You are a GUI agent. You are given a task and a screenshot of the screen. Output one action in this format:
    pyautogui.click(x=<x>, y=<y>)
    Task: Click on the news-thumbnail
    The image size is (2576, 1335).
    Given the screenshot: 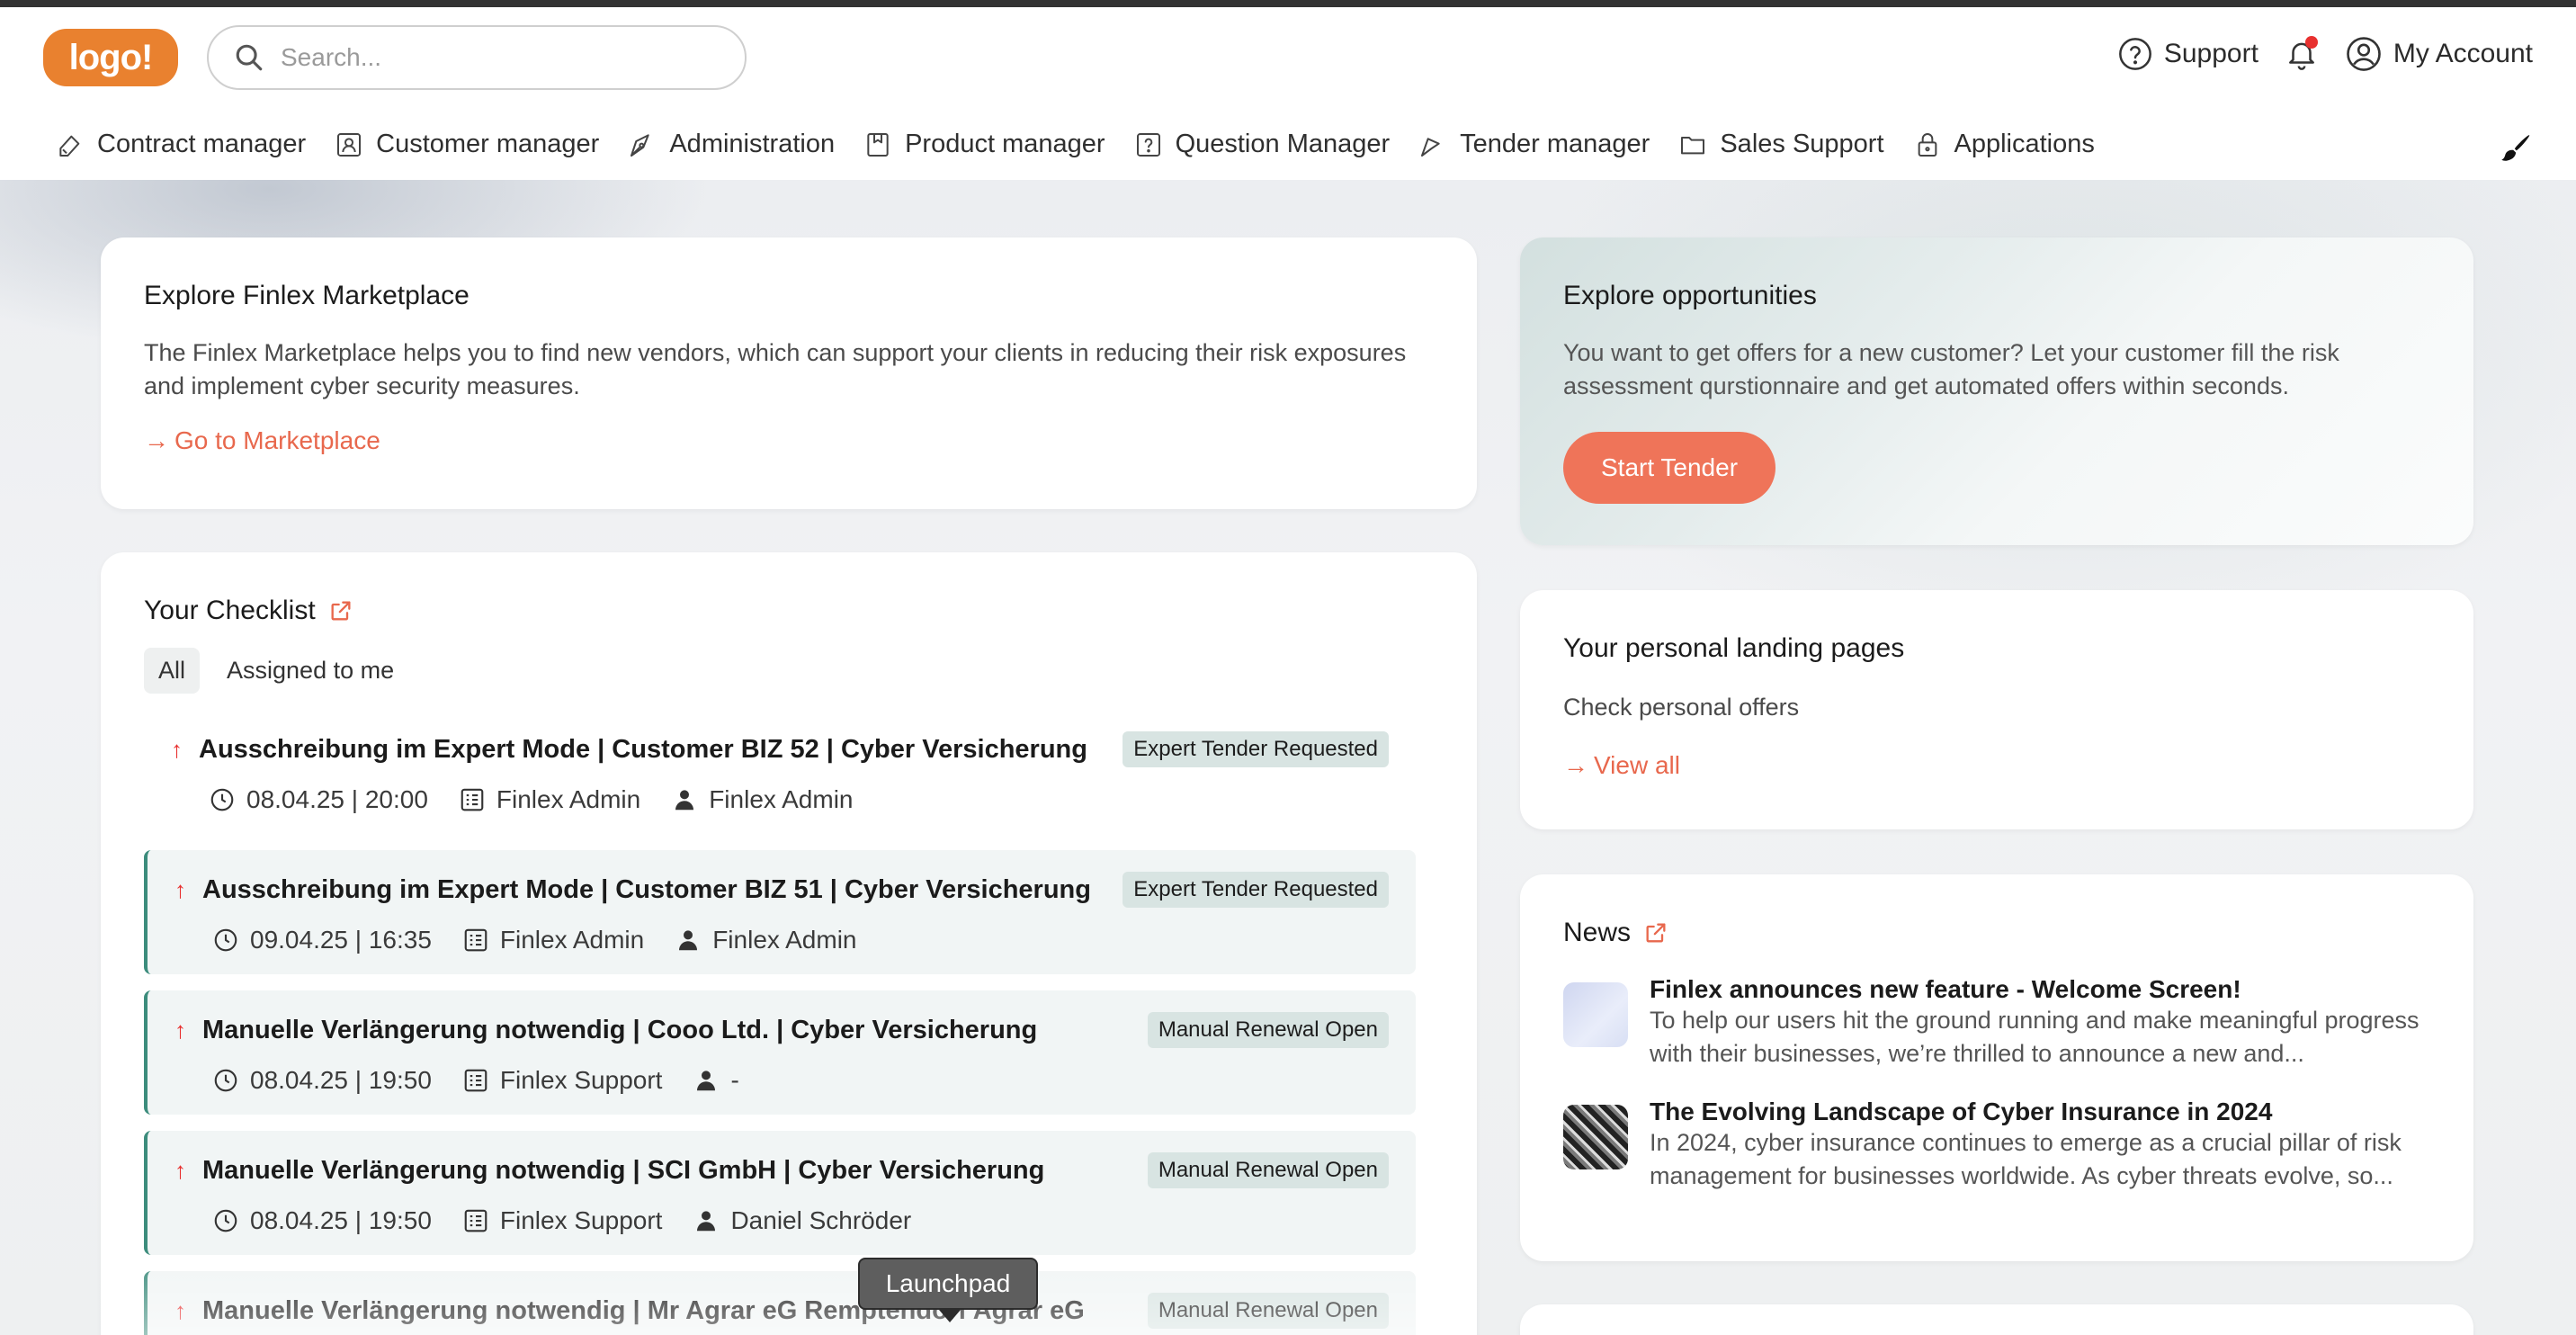 What is the action you would take?
    pyautogui.click(x=1595, y=1137)
    